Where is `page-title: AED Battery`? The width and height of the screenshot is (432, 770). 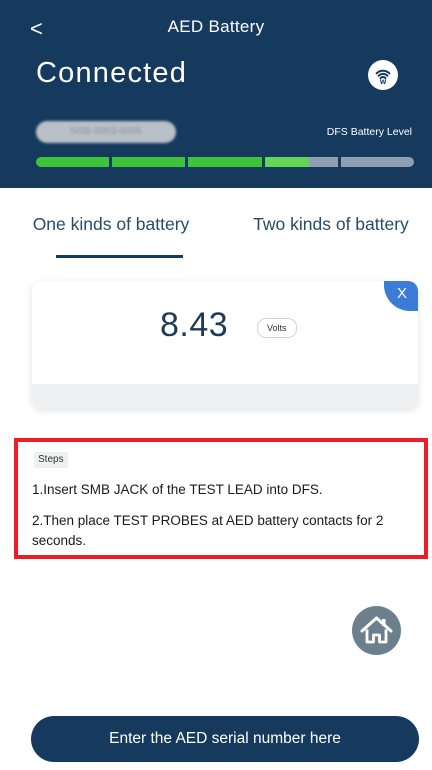 page-title: AED Battery is located at coordinates (216, 26).